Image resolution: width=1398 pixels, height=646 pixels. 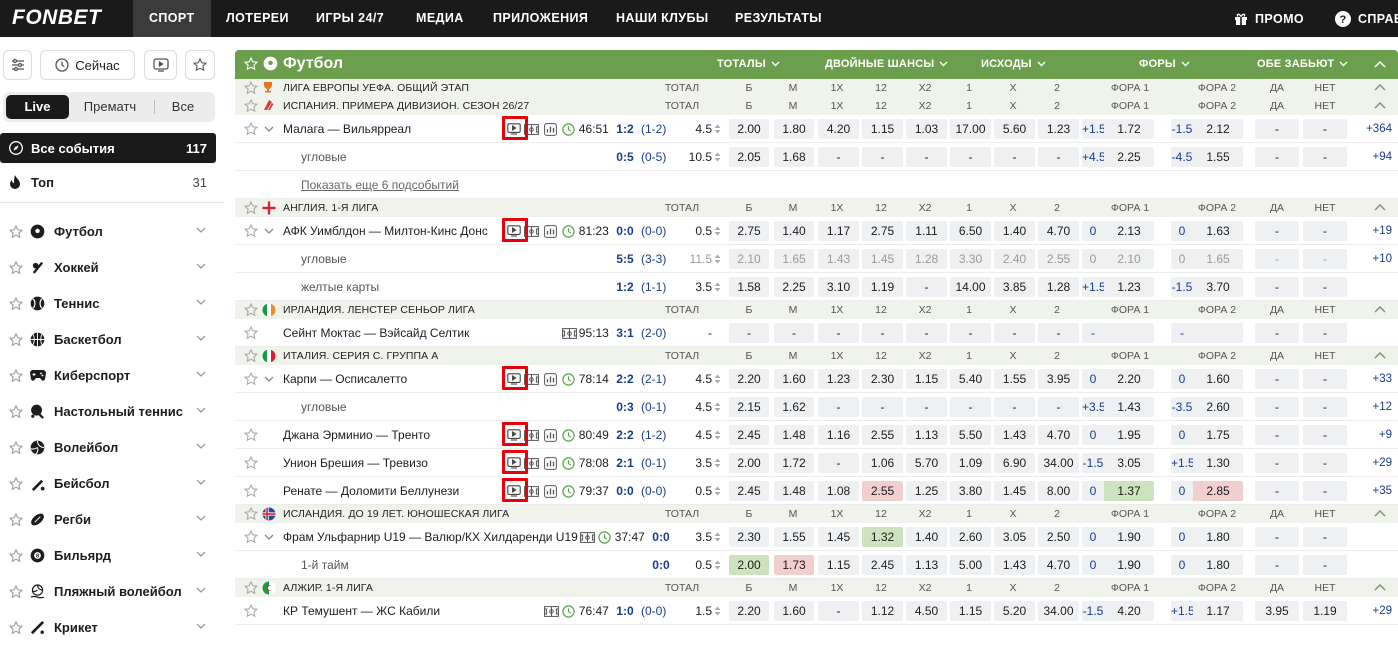 I want to click on odds-button: 2.75, so click(x=749, y=231).